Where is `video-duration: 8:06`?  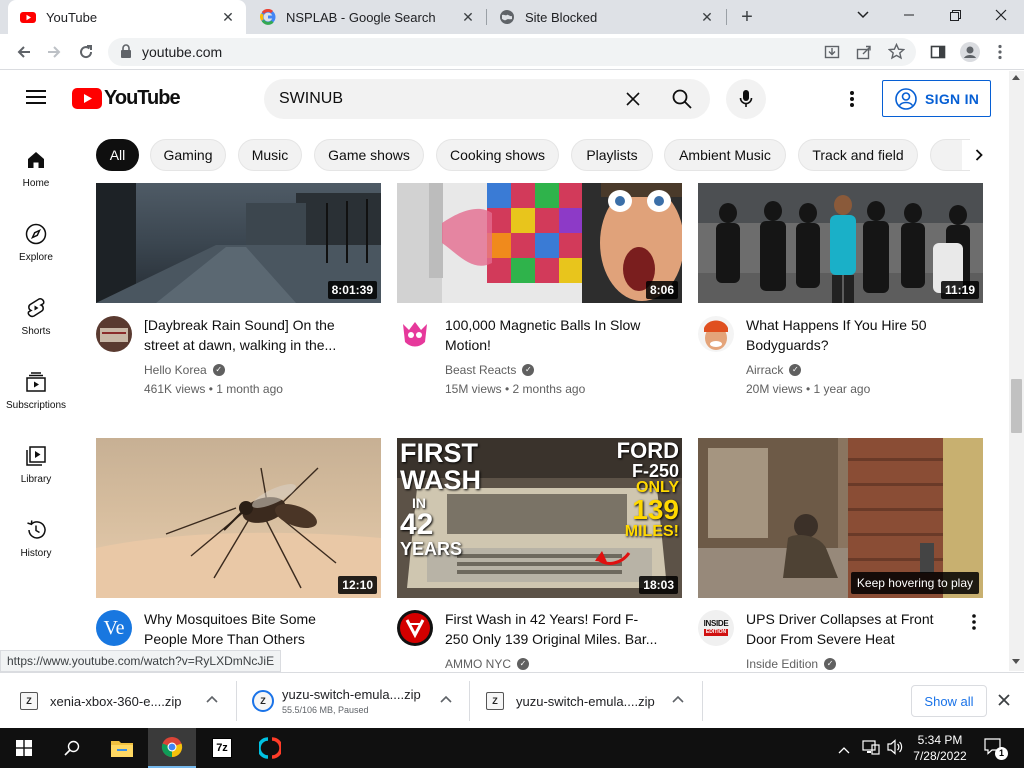
video-duration: 8:06 is located at coordinates (661, 290).